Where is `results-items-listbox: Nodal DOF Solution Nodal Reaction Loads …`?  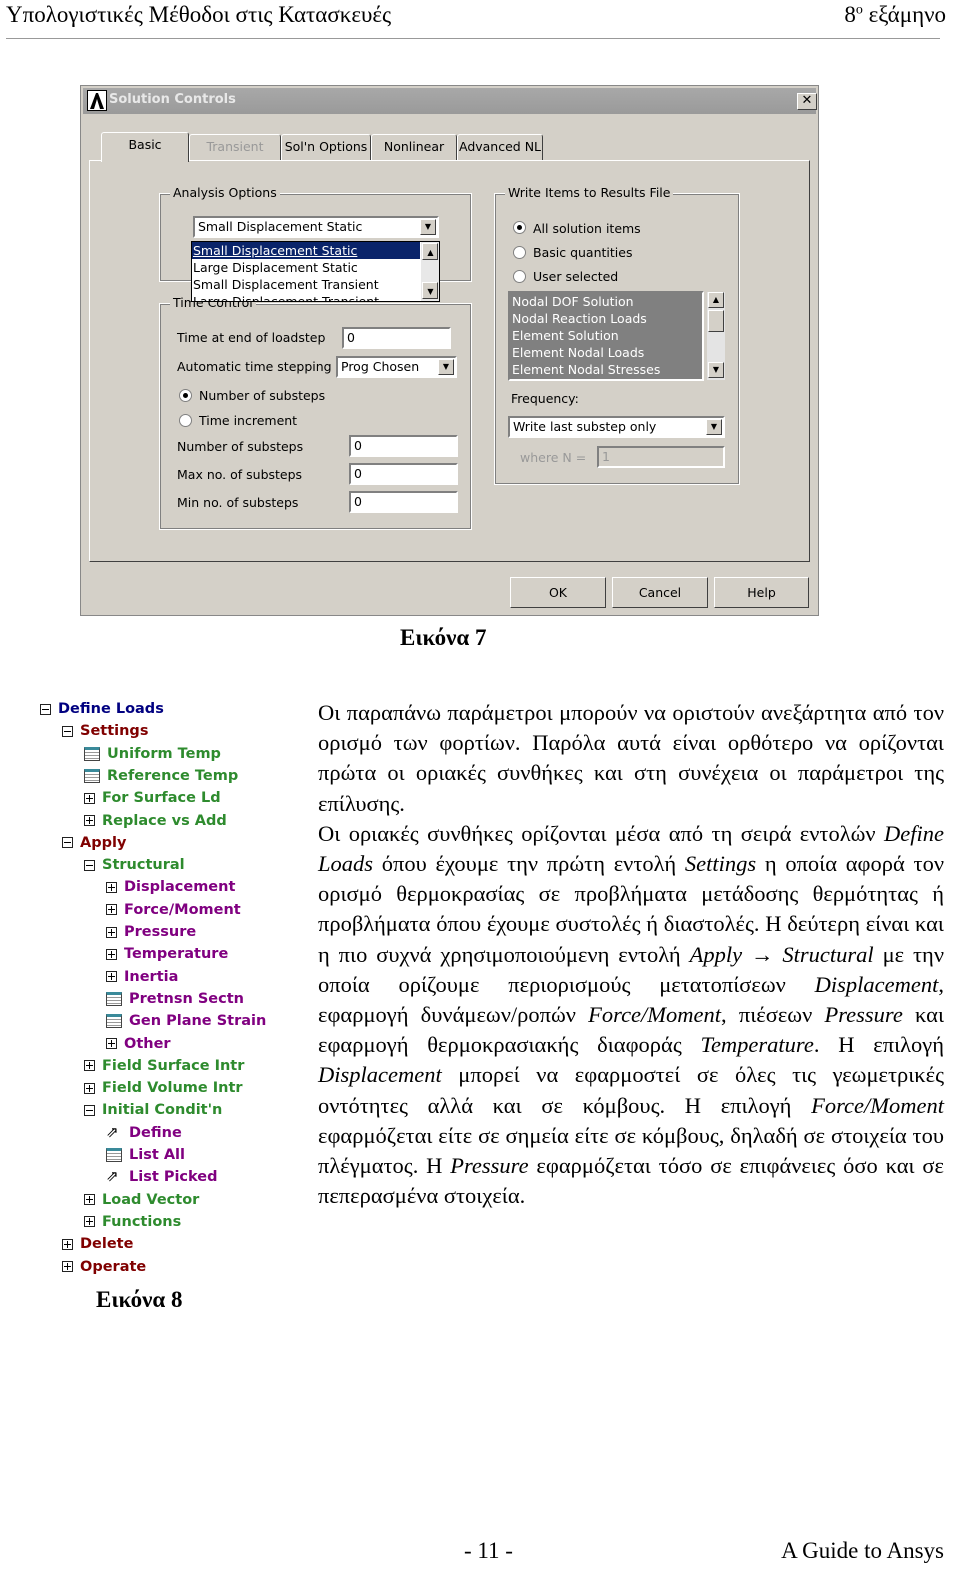 results-items-listbox: Nodal DOF Solution Nodal Reaction Loads … is located at coordinates (606, 336).